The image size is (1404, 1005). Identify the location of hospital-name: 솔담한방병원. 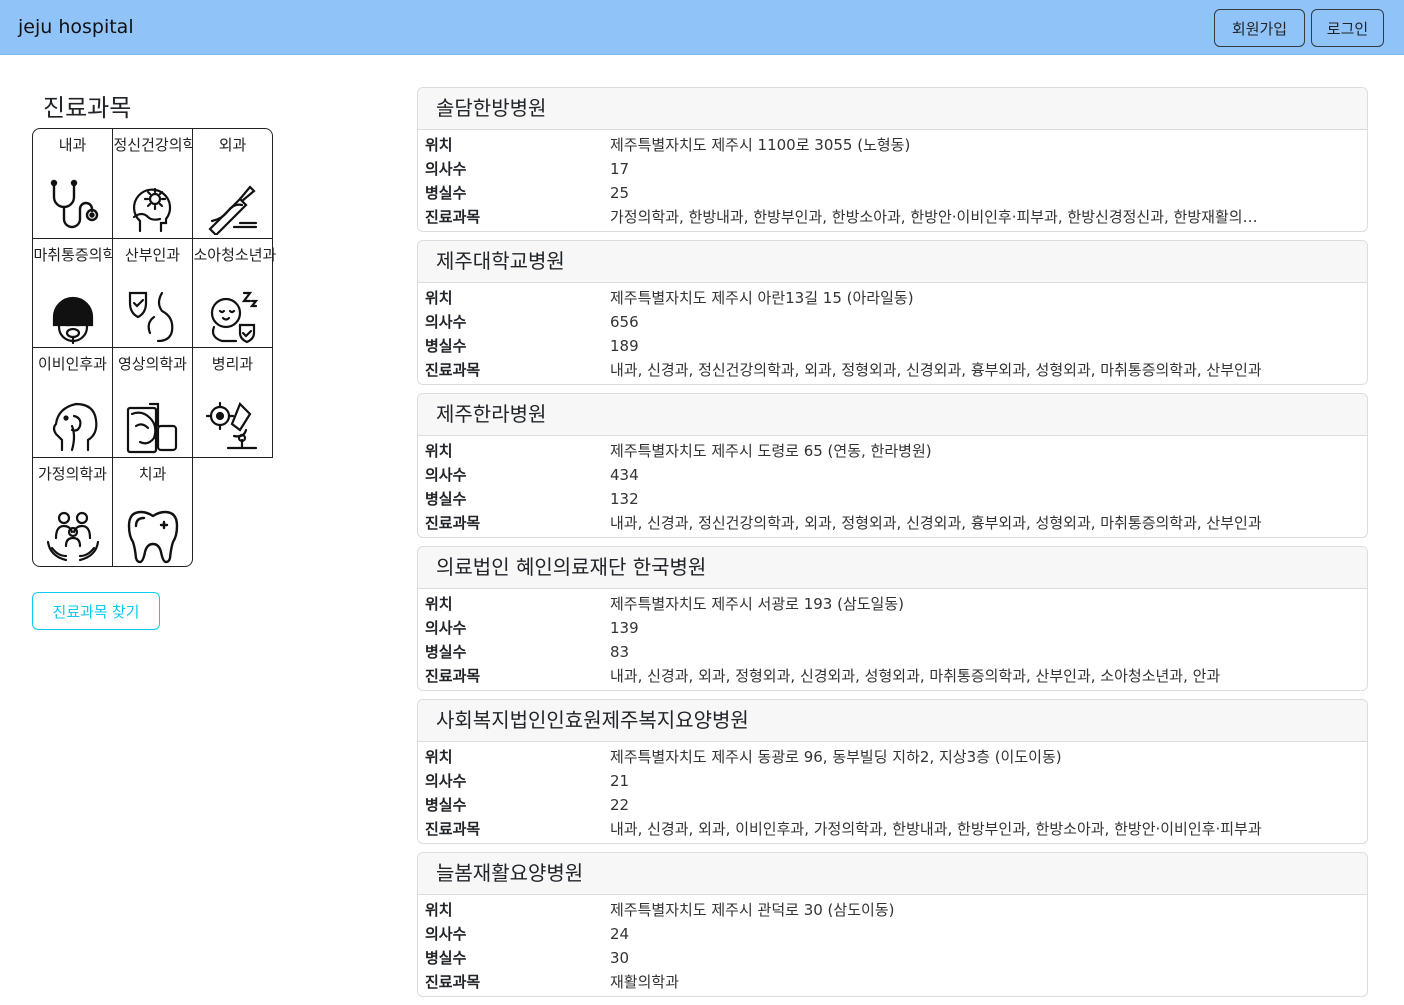
(892, 109).